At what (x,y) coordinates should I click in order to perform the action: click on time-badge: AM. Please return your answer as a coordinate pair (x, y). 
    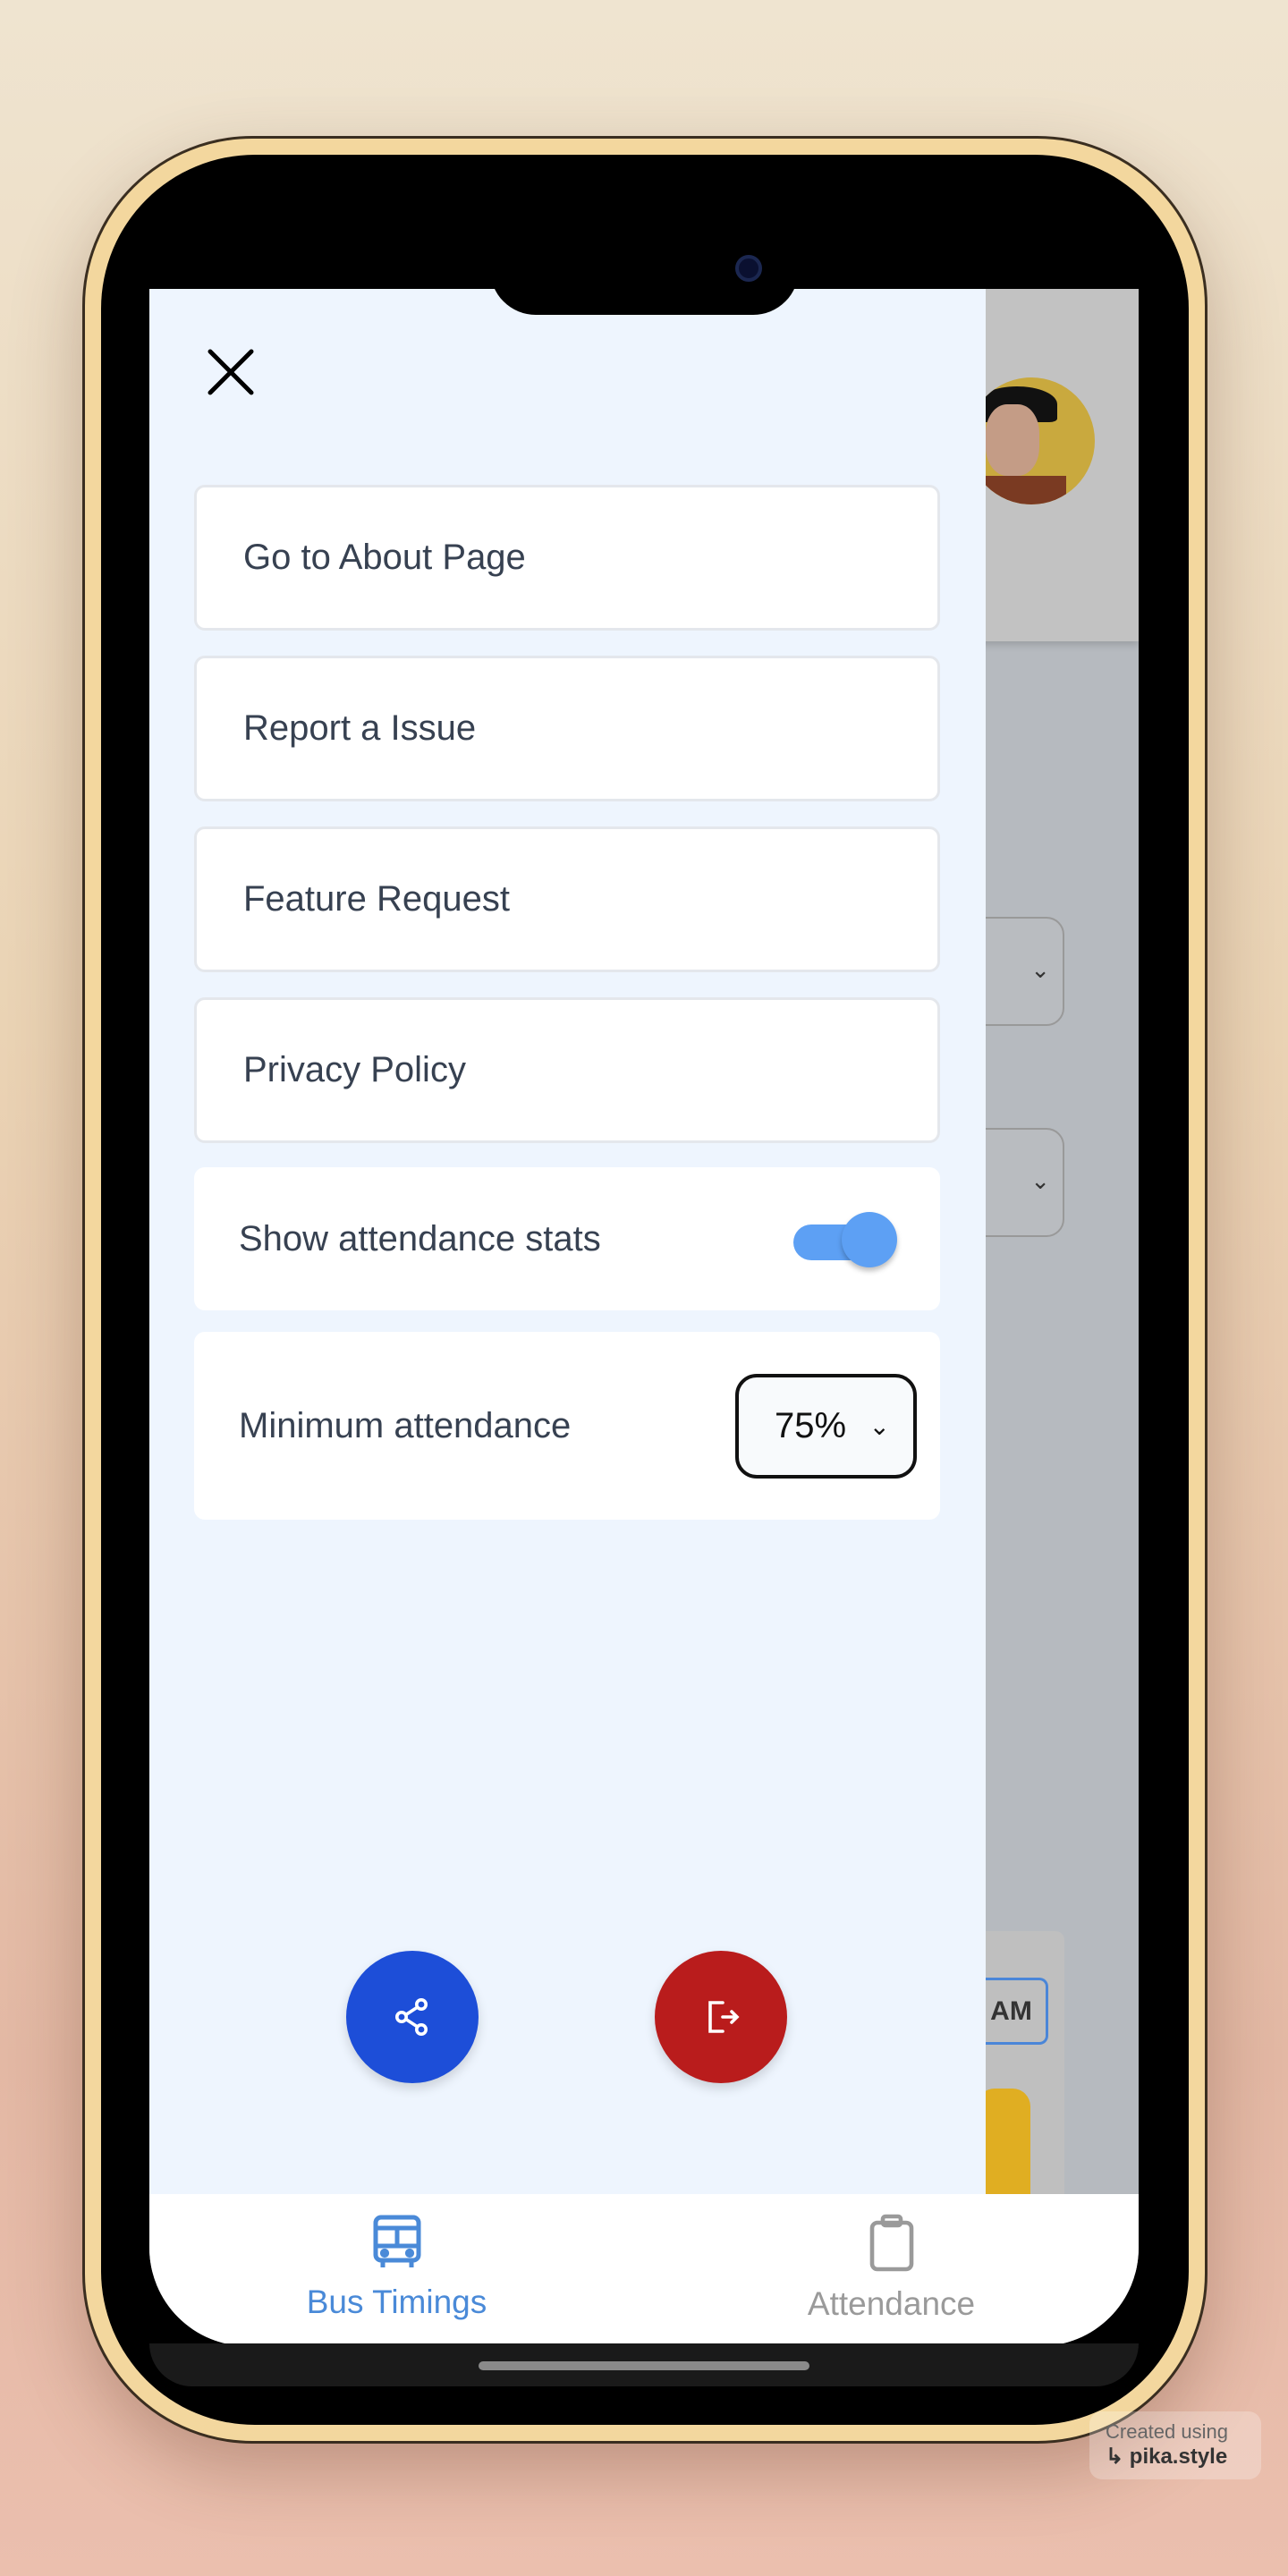
    Looking at the image, I should click on (1012, 2011).